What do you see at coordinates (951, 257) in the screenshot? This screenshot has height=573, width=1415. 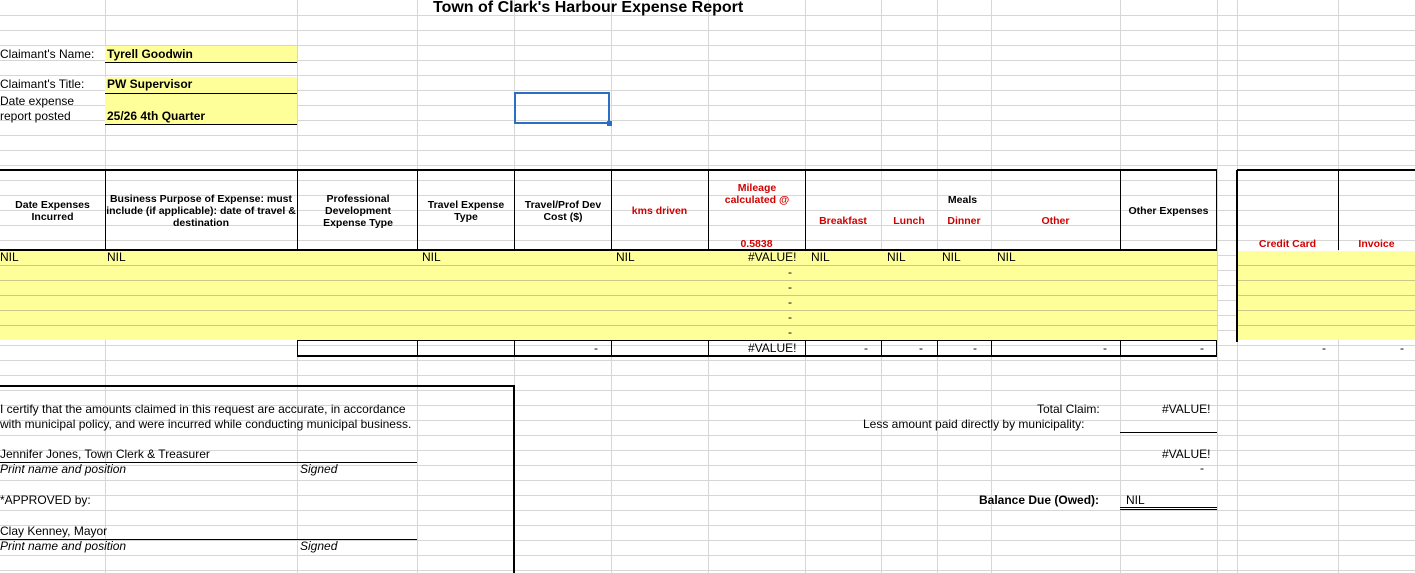 I see `row1-dinner: NIL` at bounding box center [951, 257].